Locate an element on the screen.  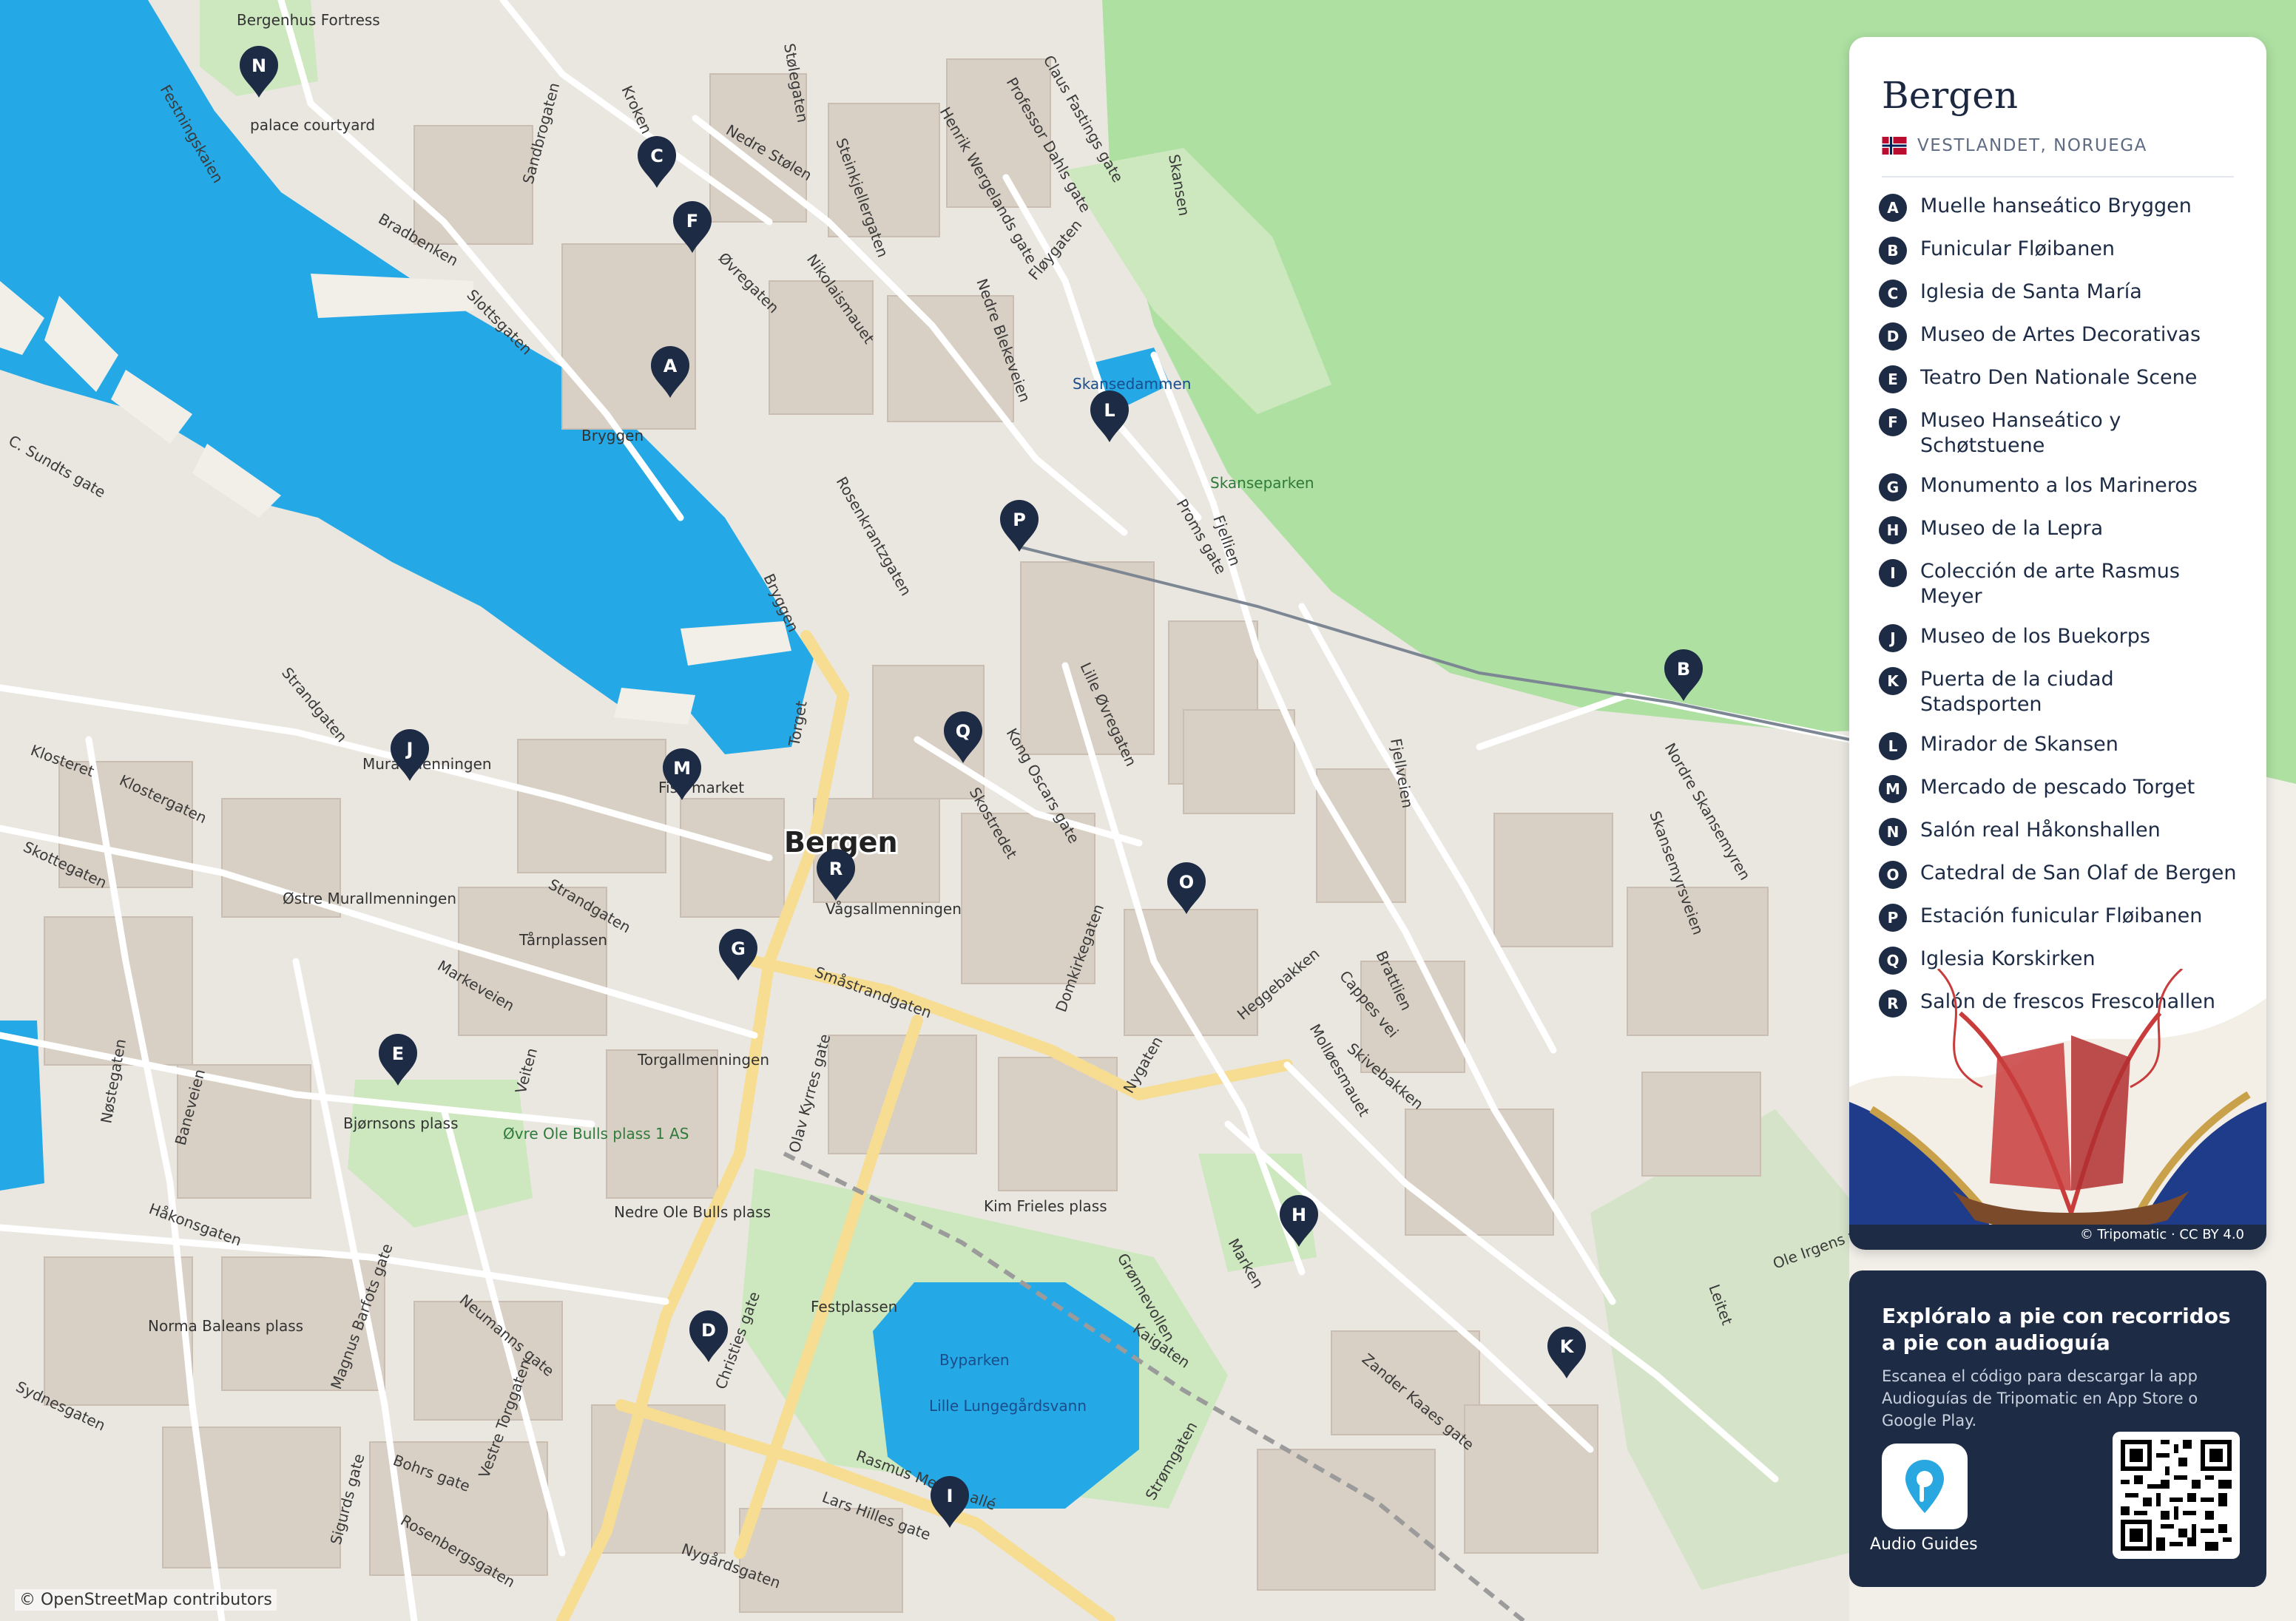
panel-title: Bergen is located at coordinates (1950, 95).